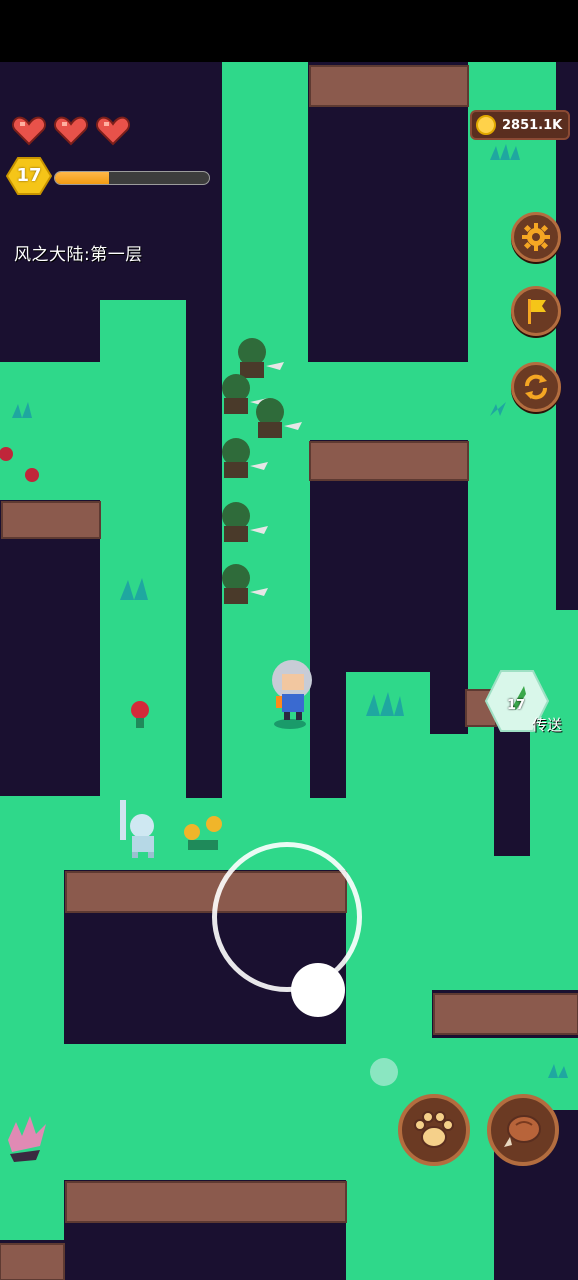 This screenshot has width=578, height=1280. I want to click on settings-button, so click(536, 237).